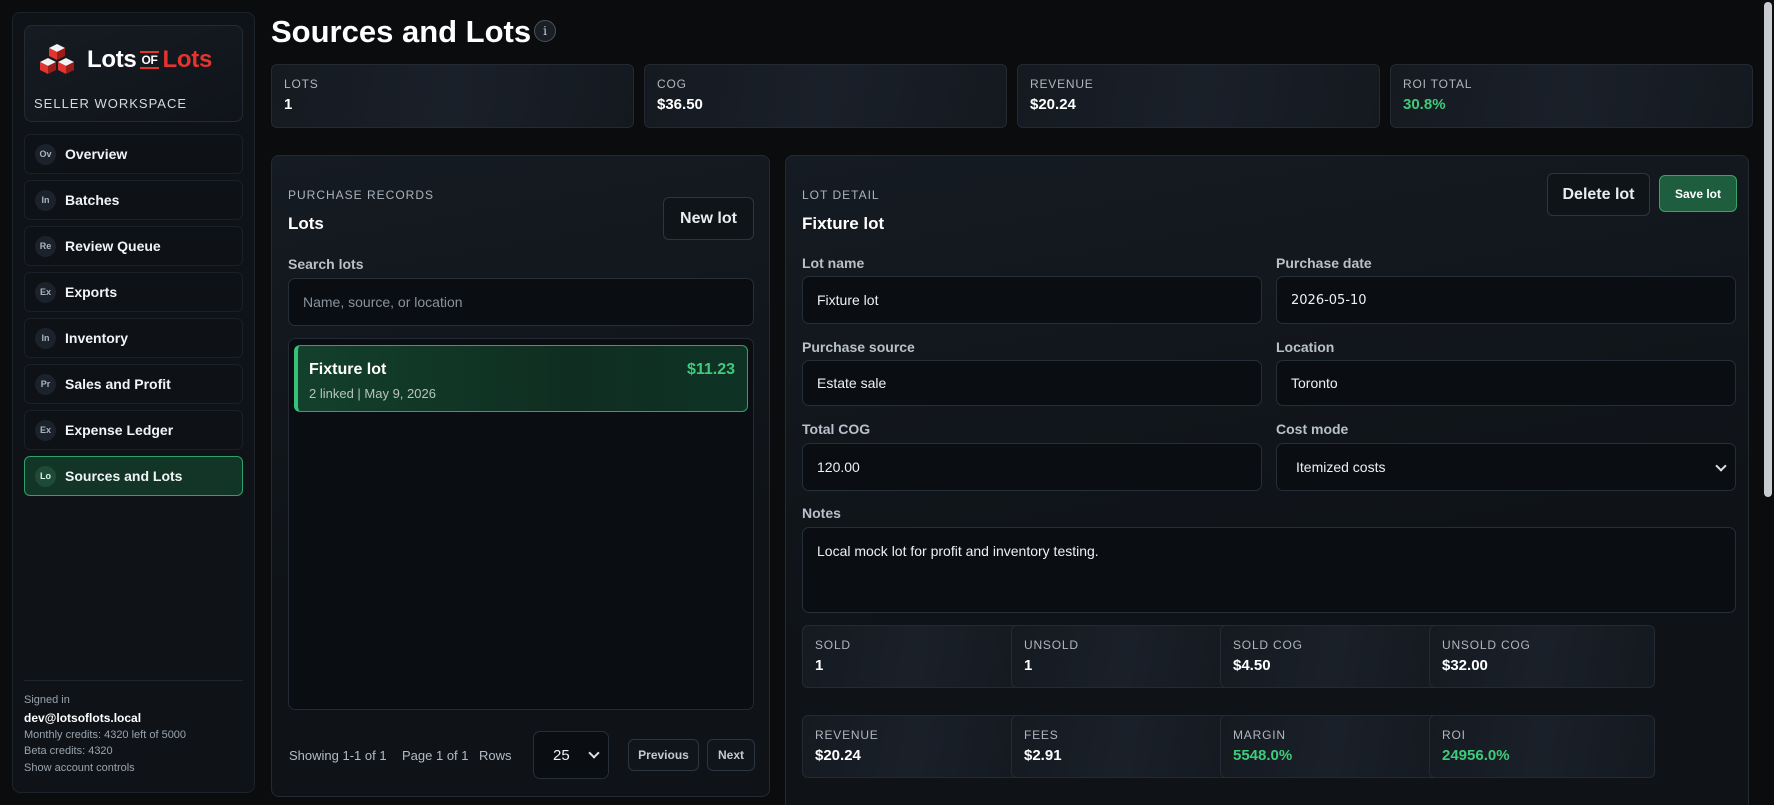  What do you see at coordinates (1312, 429) in the screenshot?
I see `cost-mode-label: Cost mode` at bounding box center [1312, 429].